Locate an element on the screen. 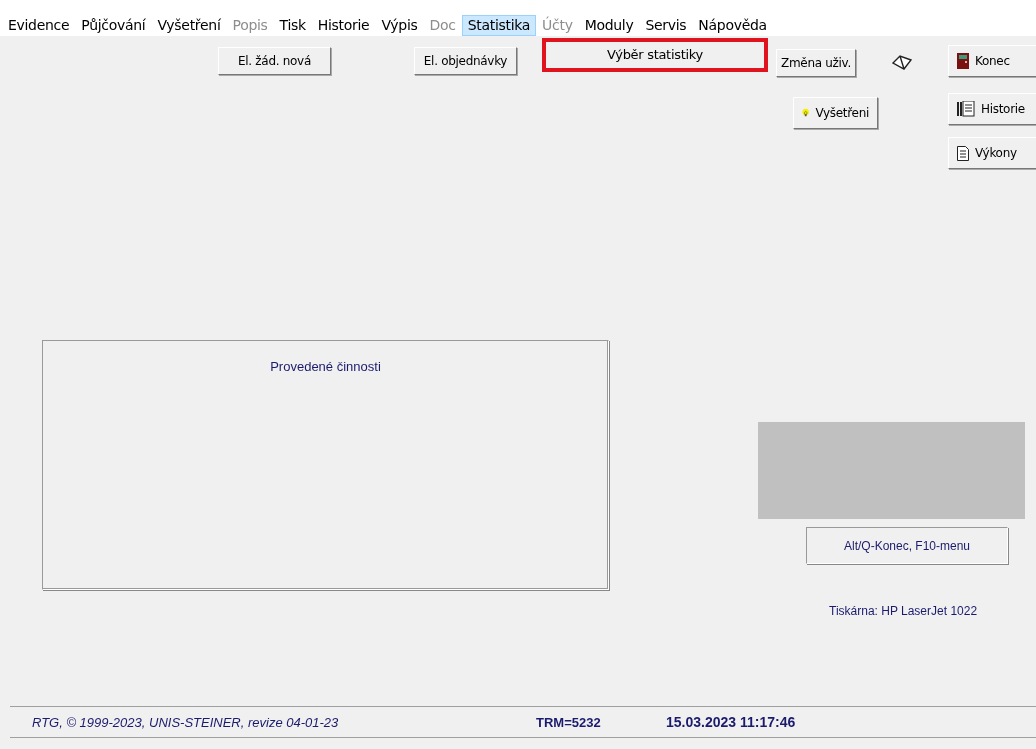 The width and height of the screenshot is (1036, 749). form-button: El. žád. nová is located at coordinates (274, 61).